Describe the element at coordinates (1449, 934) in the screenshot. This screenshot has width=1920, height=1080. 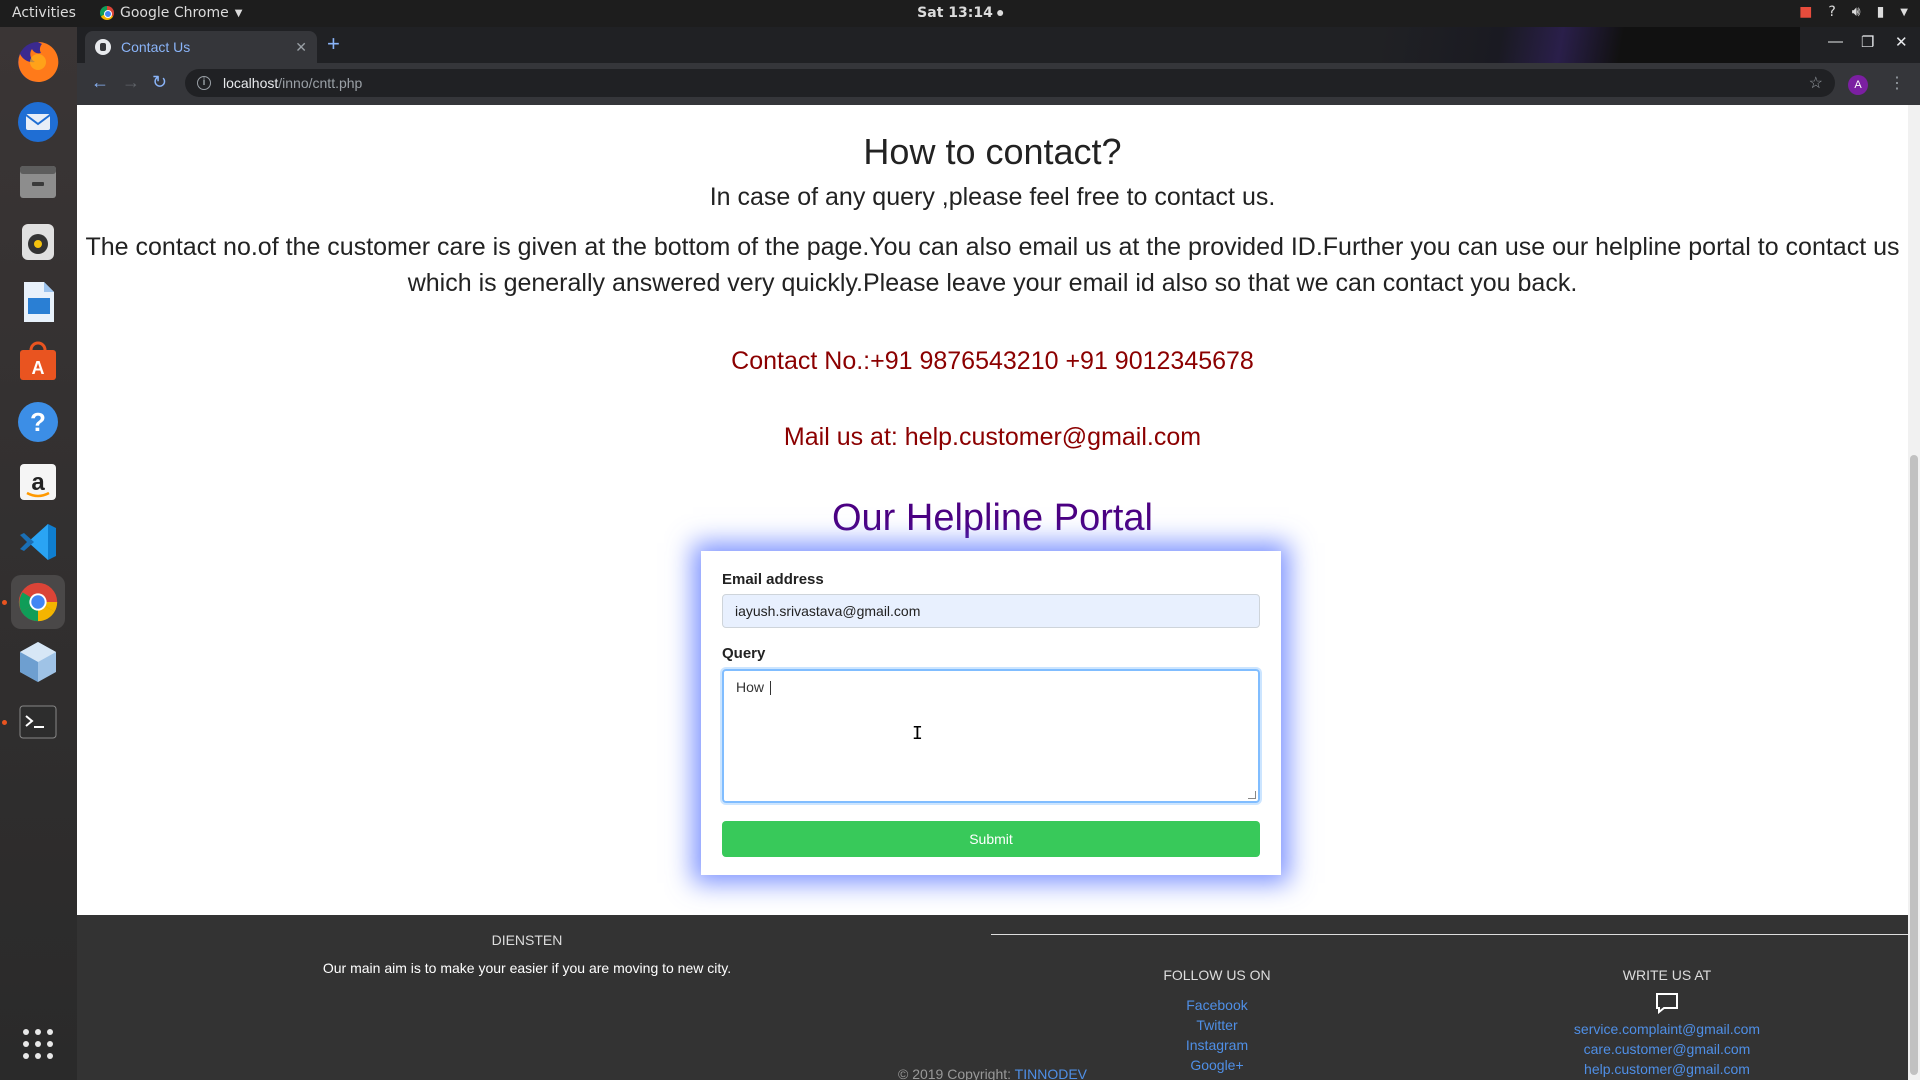
I see `footer-divider` at that location.